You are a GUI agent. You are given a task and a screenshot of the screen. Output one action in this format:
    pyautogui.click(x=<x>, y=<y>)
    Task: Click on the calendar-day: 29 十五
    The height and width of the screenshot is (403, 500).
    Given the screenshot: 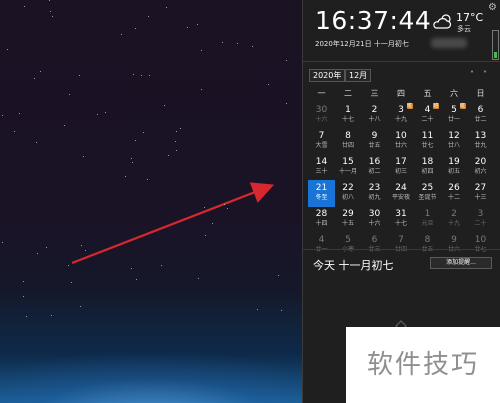 What is the action you would take?
    pyautogui.click(x=348, y=219)
    